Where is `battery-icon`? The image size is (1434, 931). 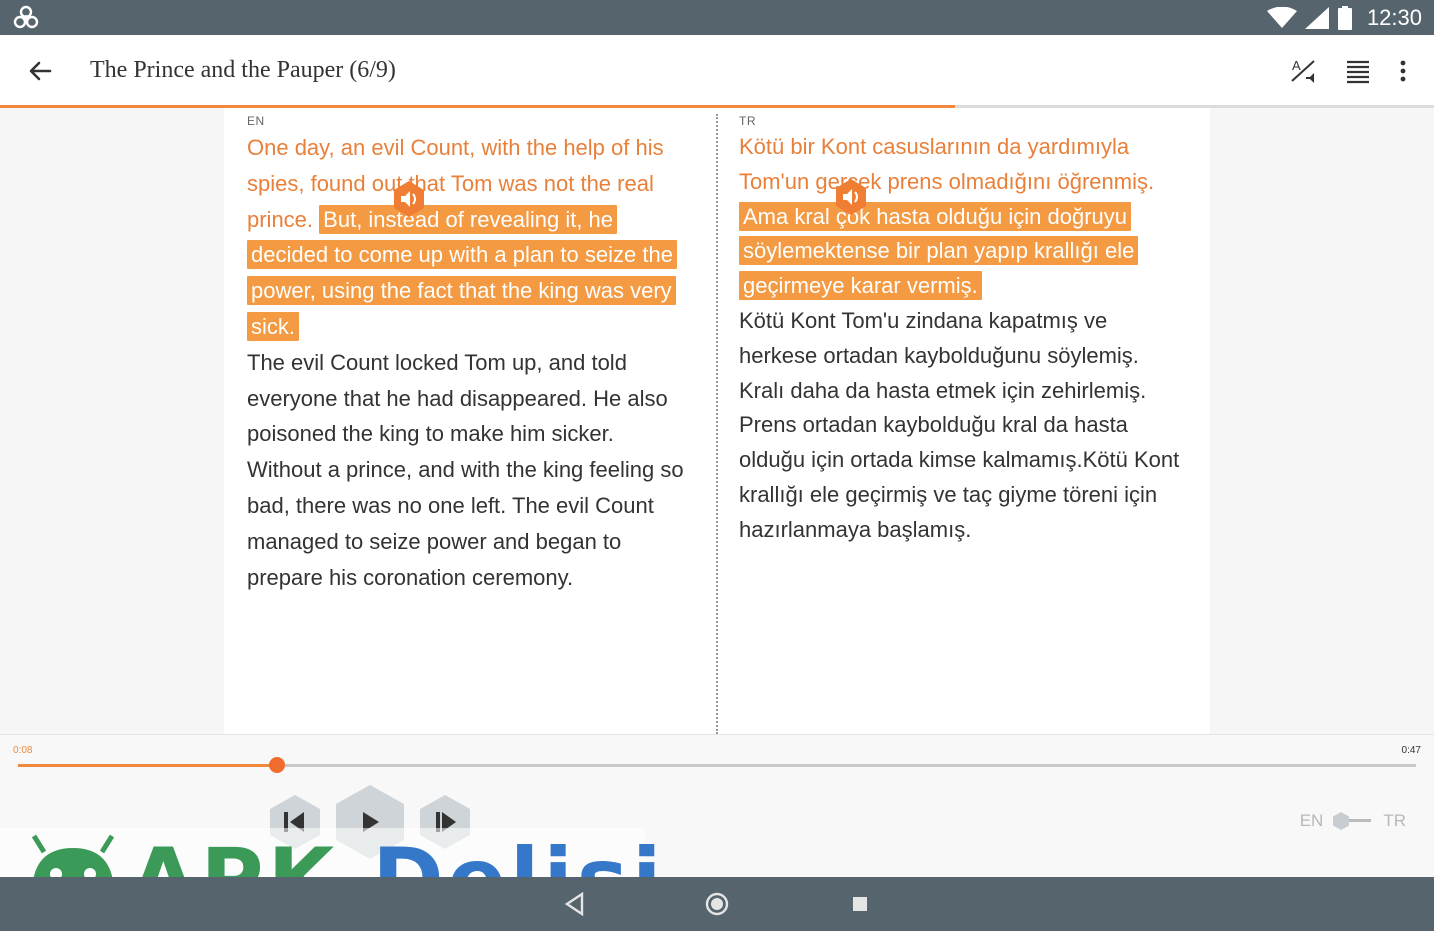 battery-icon is located at coordinates (1344, 18).